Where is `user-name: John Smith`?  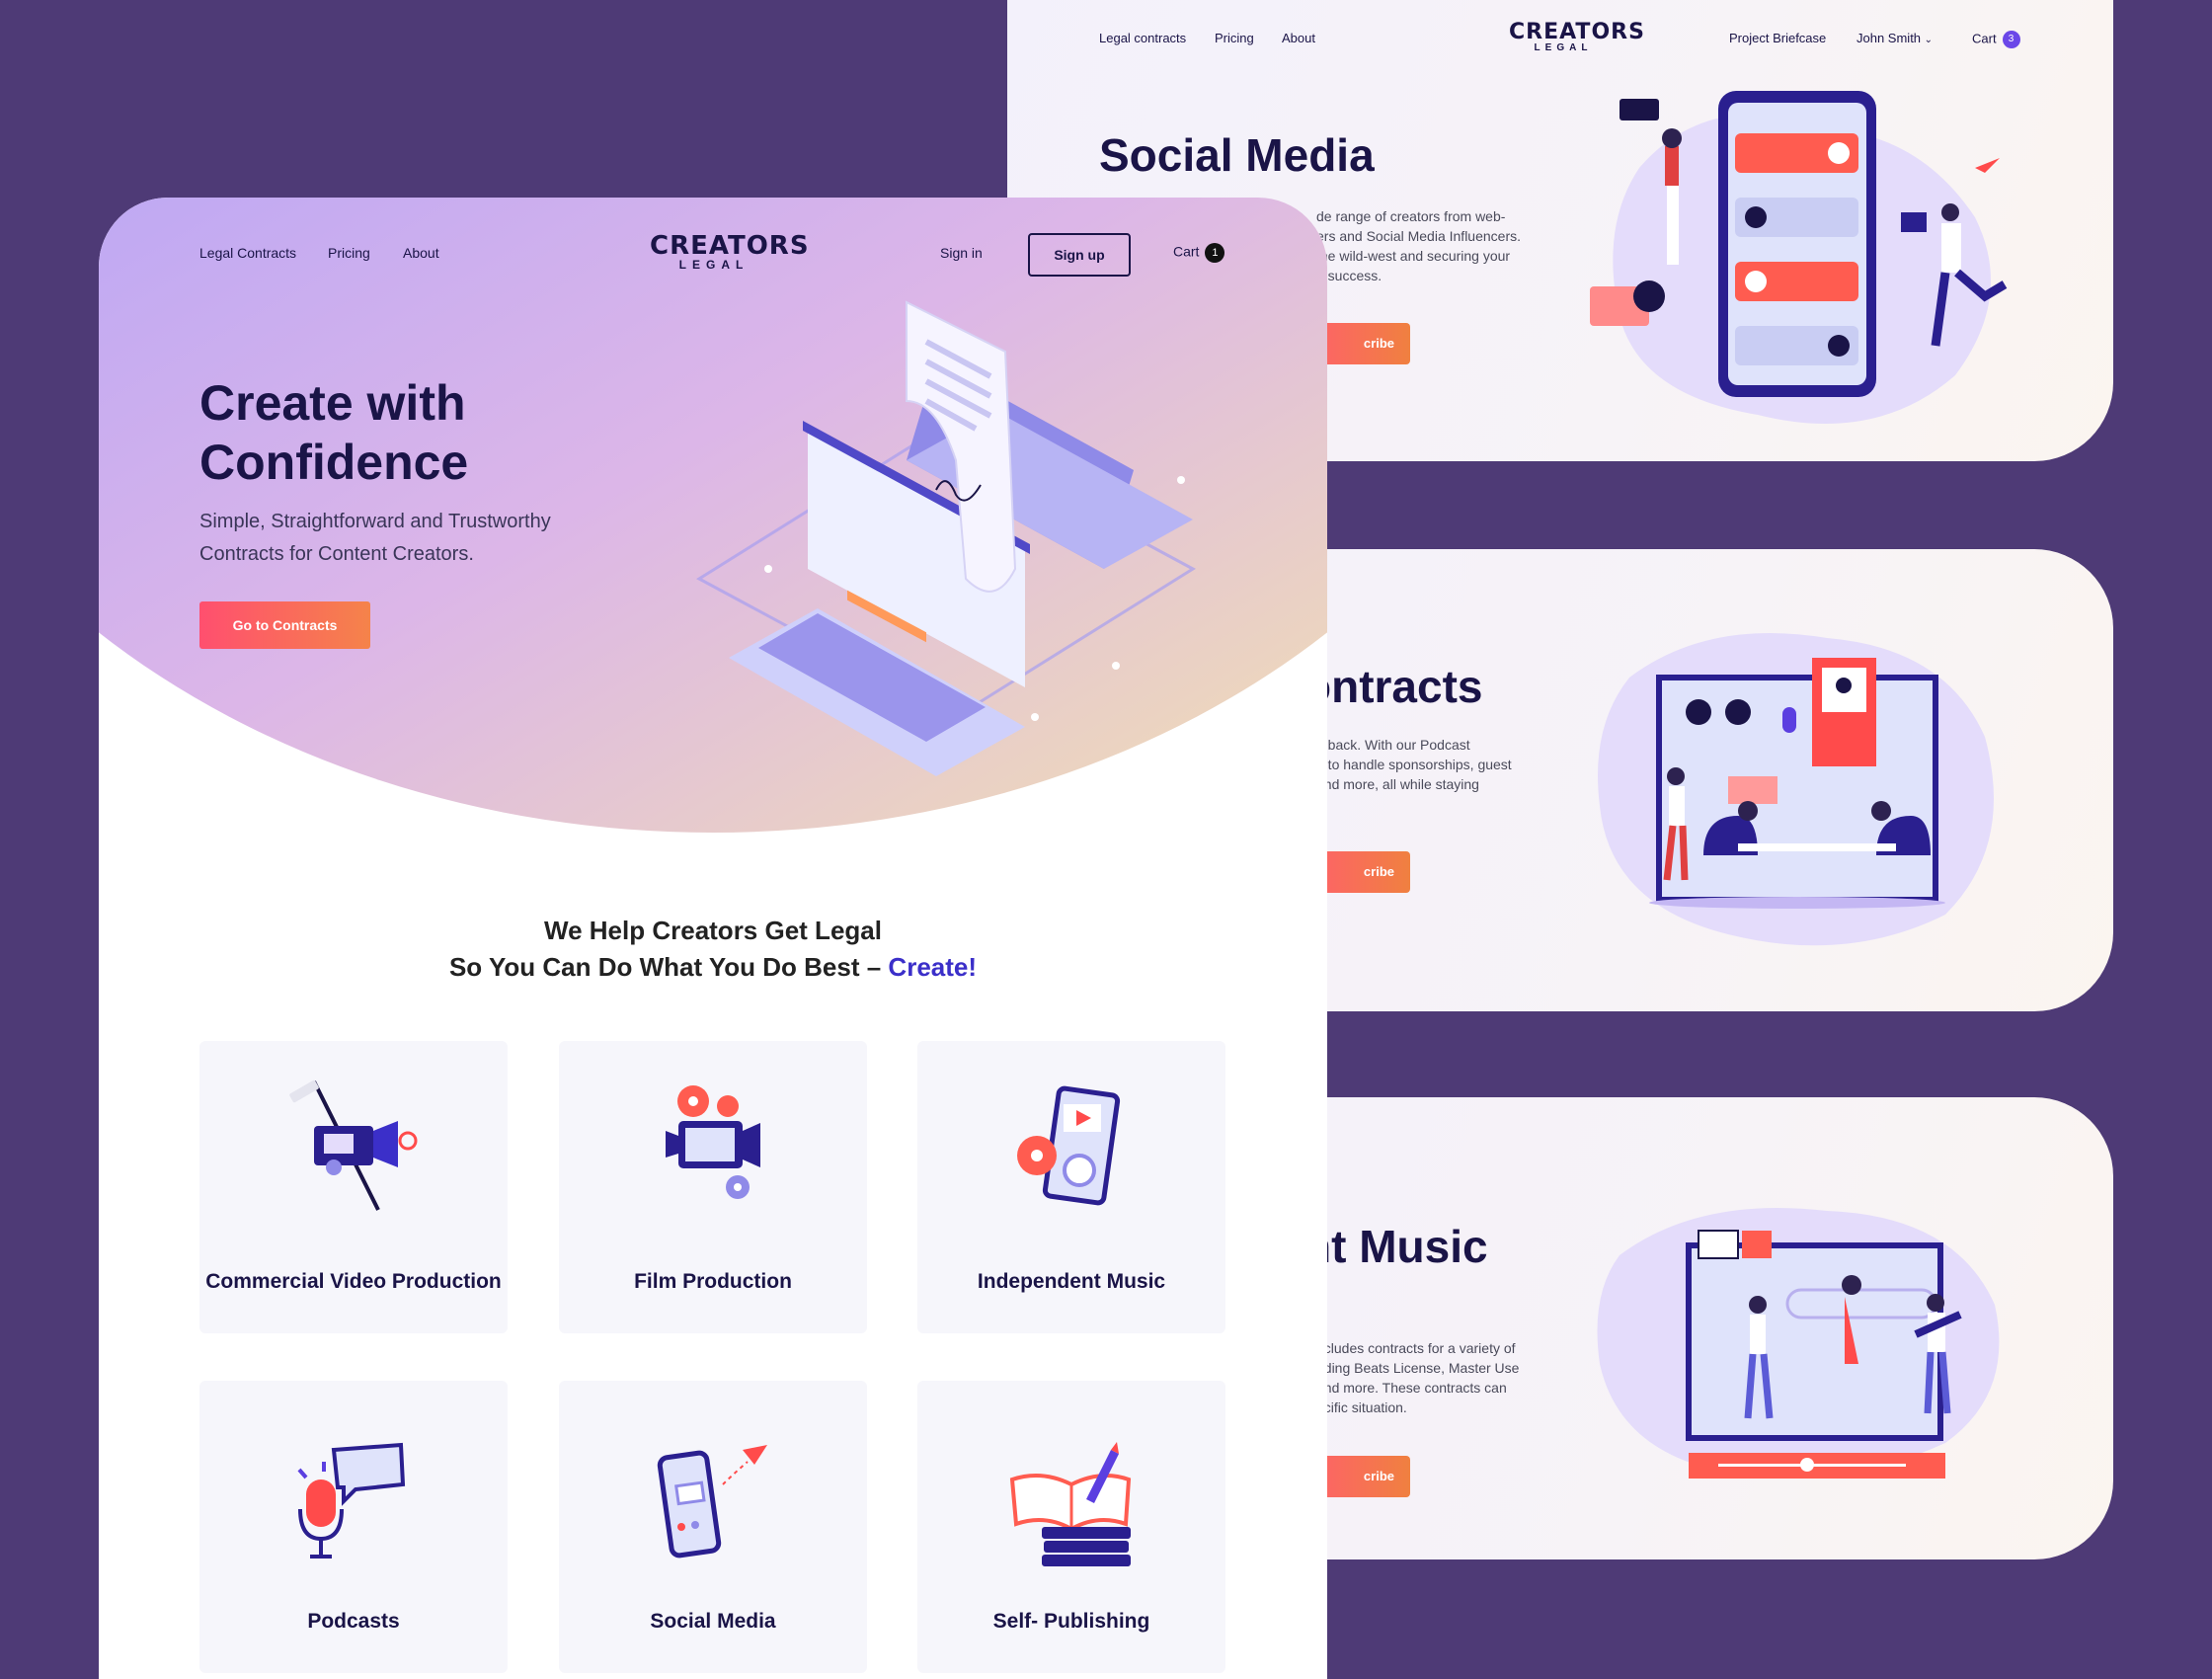
user-name: John Smith is located at coordinates (1889, 38).